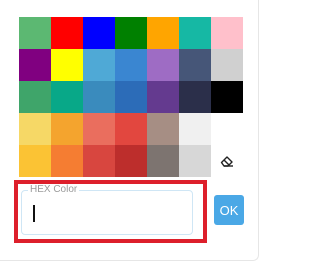 This screenshot has width=320, height=261. I want to click on ok-button: OK, so click(229, 210).